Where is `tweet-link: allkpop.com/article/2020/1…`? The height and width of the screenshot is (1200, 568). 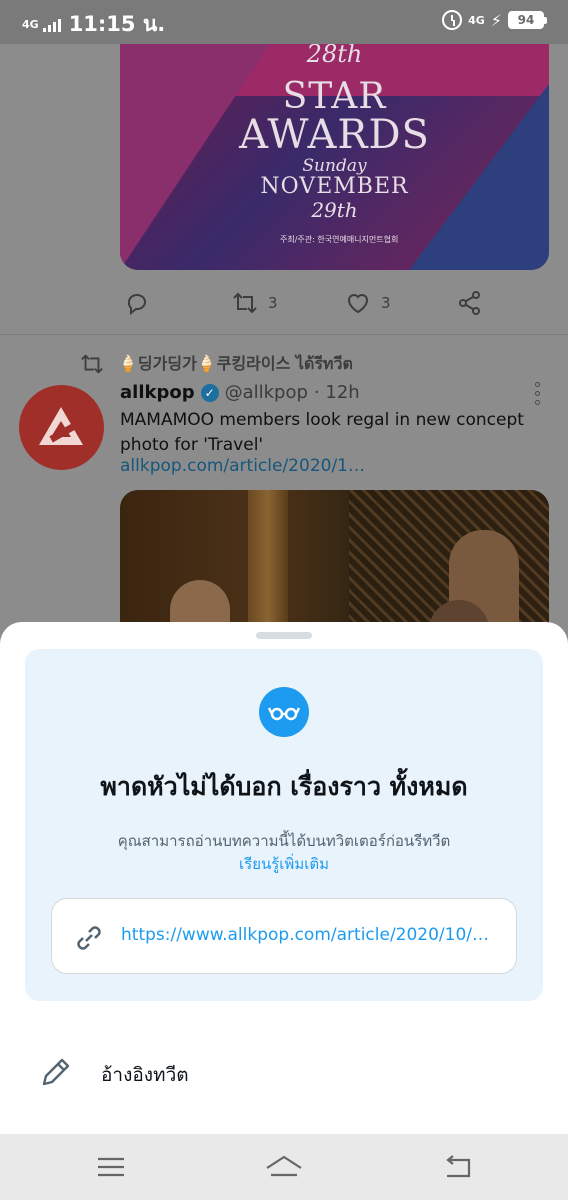 tweet-link: allkpop.com/article/2020/1… is located at coordinates (242, 466).